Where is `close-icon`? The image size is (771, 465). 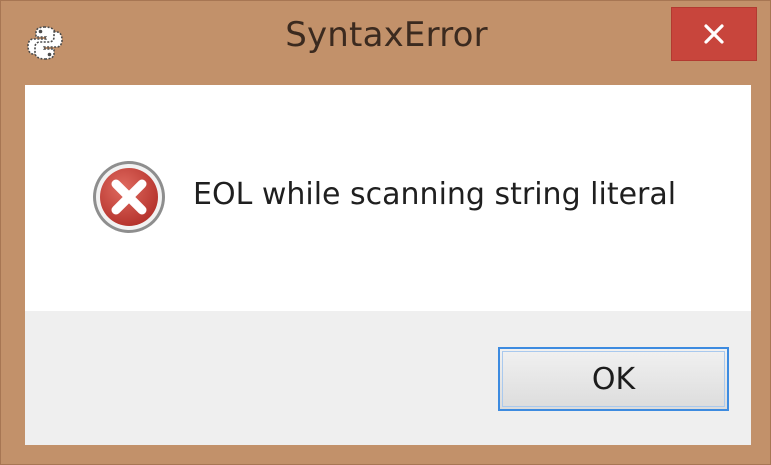 close-icon is located at coordinates (714, 34).